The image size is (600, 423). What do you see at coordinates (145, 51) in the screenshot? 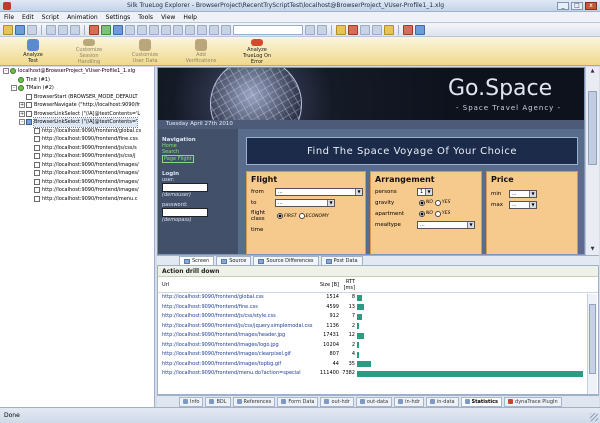
I see `ribbon-button-2: Customize User Data` at bounding box center [145, 51].